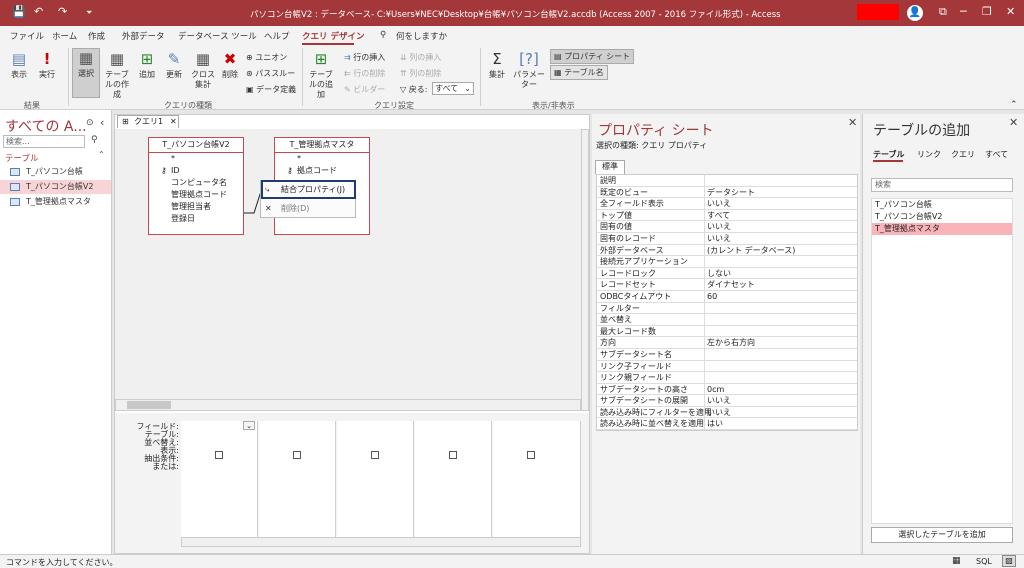 Image resolution: width=1024 pixels, height=568 pixels. I want to click on show-table-button: ⊞ テーブルの追加, so click(321, 75).